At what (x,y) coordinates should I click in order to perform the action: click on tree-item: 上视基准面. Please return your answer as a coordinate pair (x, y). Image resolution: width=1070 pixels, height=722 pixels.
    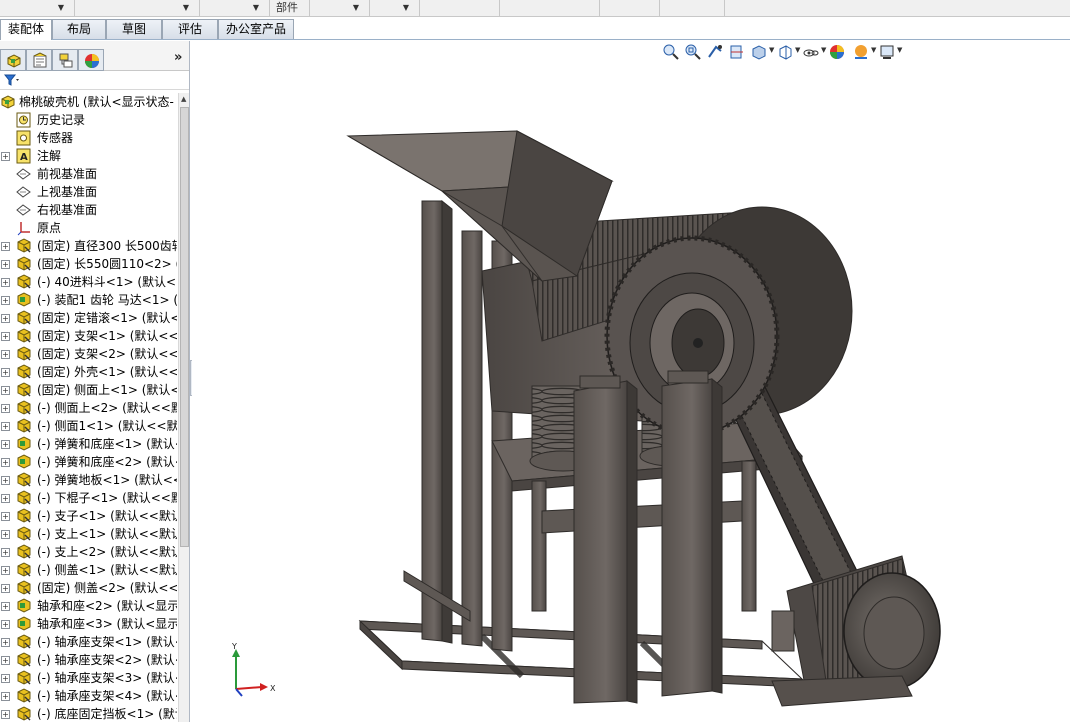
    Looking at the image, I should click on (88, 192).